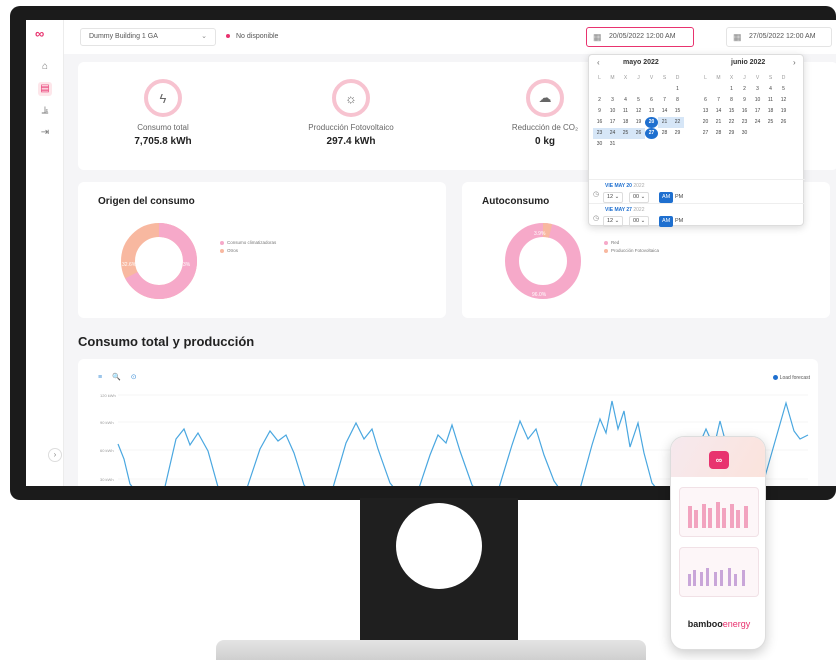 This screenshot has width=836, height=660. What do you see at coordinates (351, 127) in the screenshot?
I see `kpi-label: Producción Fotovoltaico` at bounding box center [351, 127].